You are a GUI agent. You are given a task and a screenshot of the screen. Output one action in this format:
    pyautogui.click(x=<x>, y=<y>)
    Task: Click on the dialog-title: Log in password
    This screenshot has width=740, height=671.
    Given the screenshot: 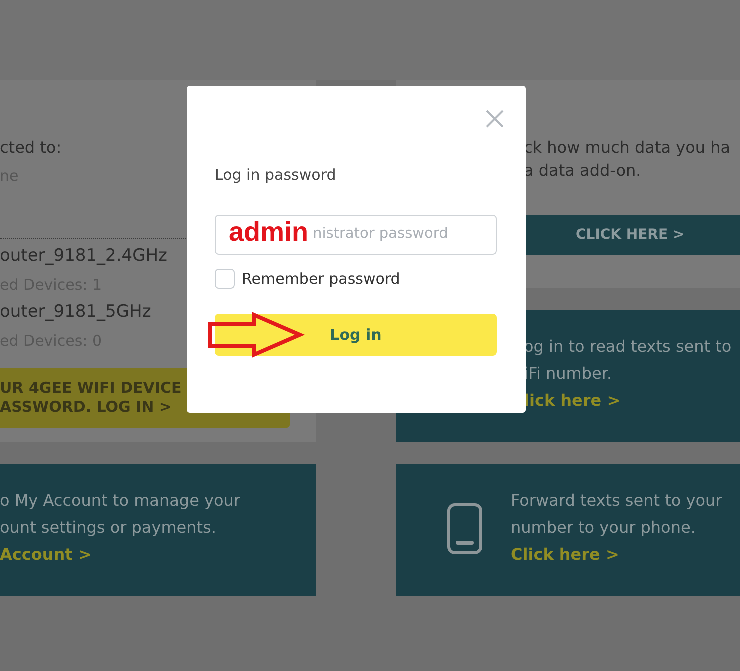 What is the action you would take?
    pyautogui.click(x=275, y=175)
    